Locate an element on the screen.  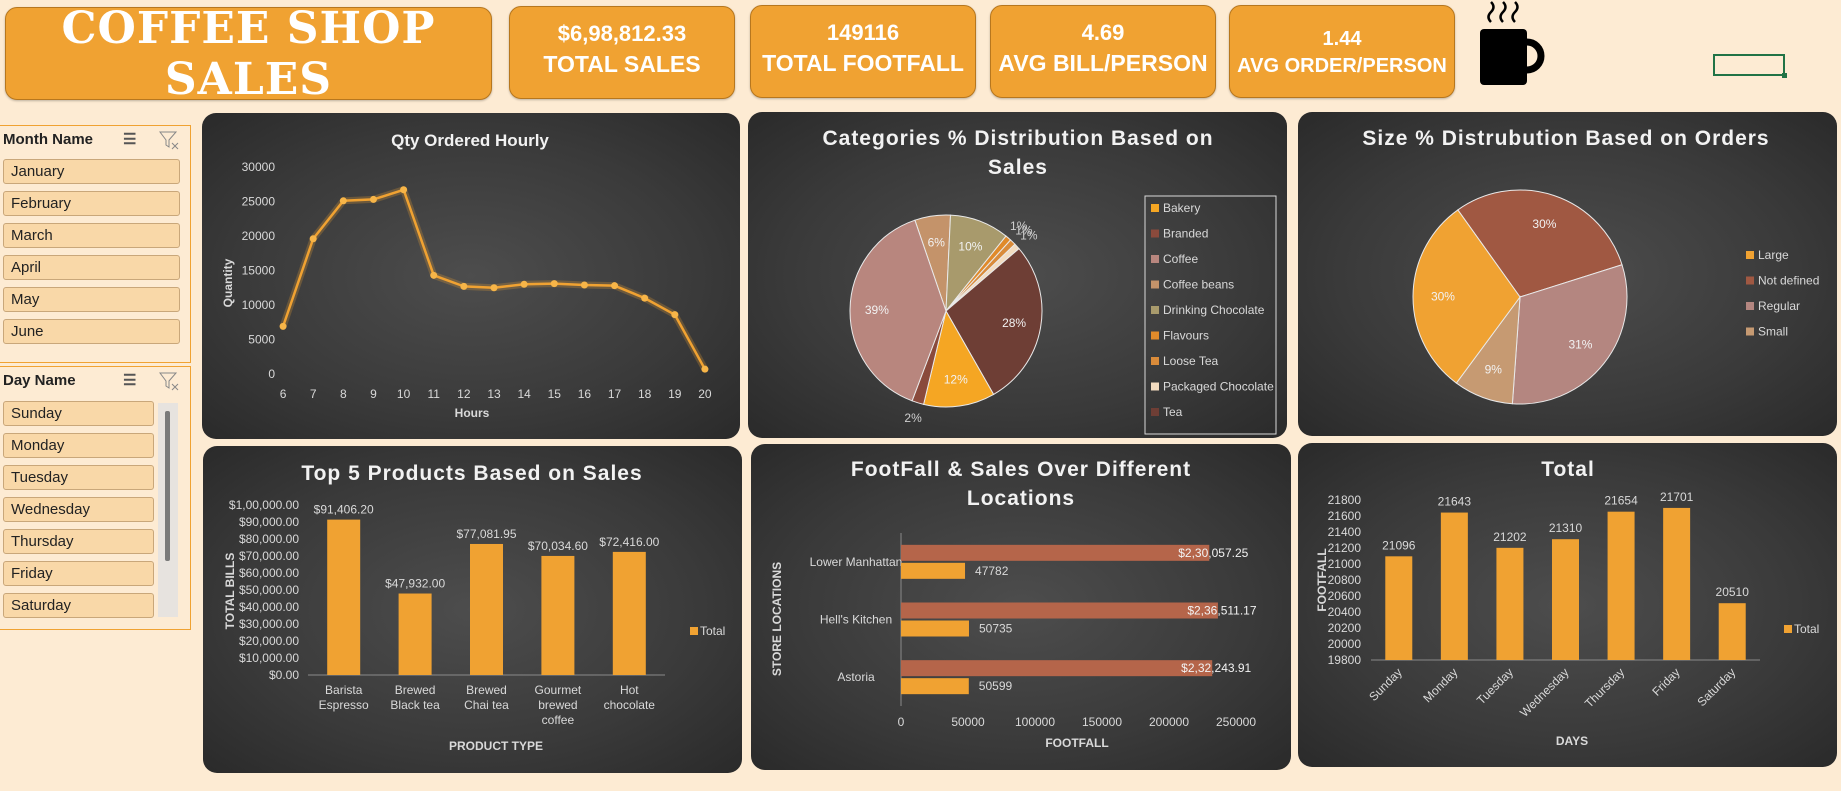
slicer-item-wednesday: Wednesday is located at coordinates (78, 509).